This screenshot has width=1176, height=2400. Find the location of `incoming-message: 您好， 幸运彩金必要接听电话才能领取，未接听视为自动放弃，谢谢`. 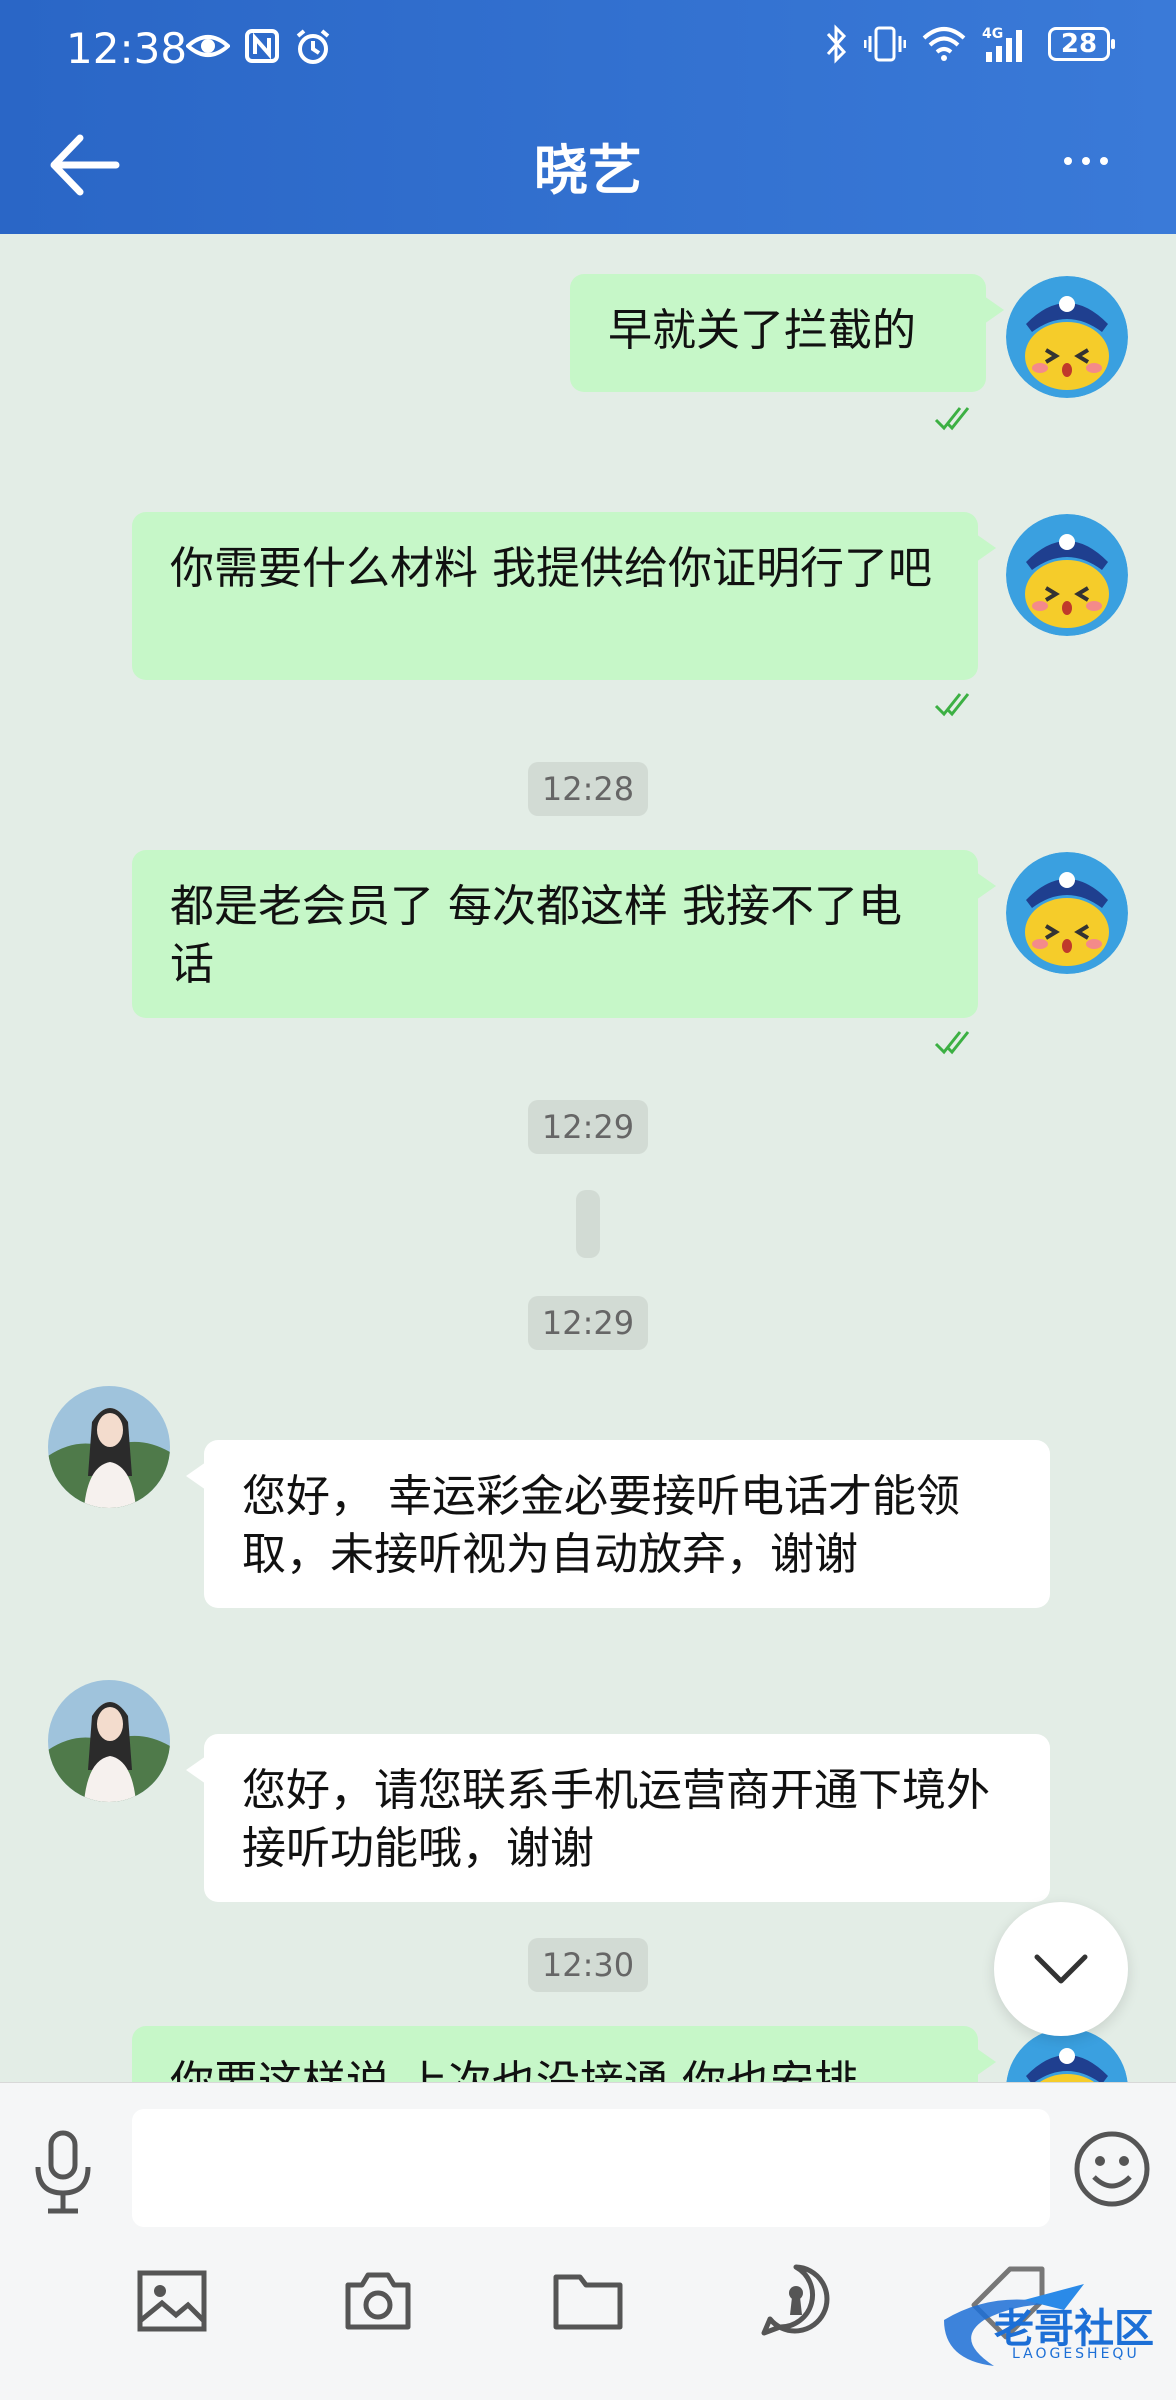

incoming-message: 您好， 幸运彩金必要接听电话才能领取，未接听视为自动放弃，谢谢 is located at coordinates (618, 1524).